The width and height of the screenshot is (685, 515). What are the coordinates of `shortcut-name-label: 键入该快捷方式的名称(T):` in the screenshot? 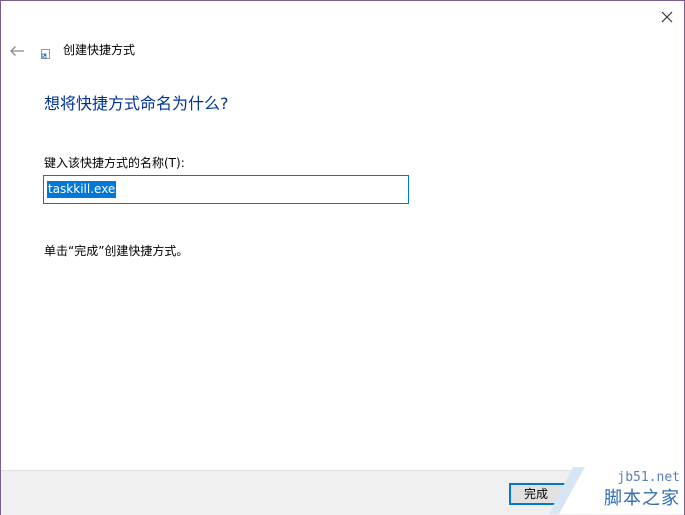 It's located at (114, 163).